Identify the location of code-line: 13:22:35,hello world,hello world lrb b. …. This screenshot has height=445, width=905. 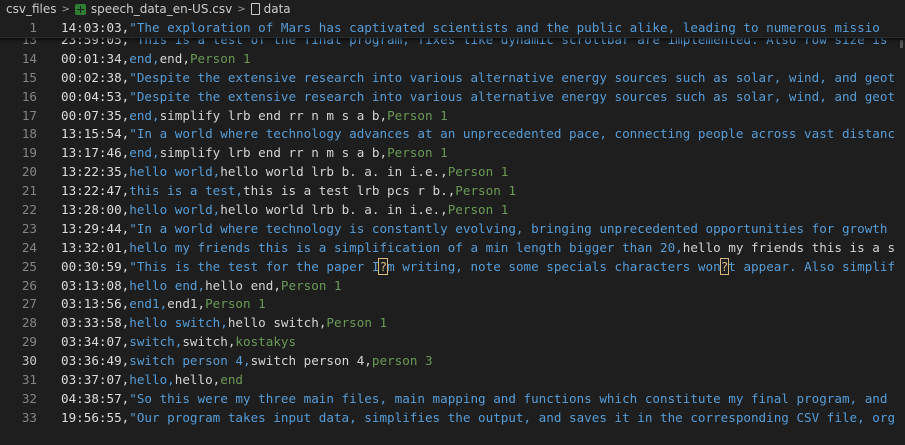
(284, 171).